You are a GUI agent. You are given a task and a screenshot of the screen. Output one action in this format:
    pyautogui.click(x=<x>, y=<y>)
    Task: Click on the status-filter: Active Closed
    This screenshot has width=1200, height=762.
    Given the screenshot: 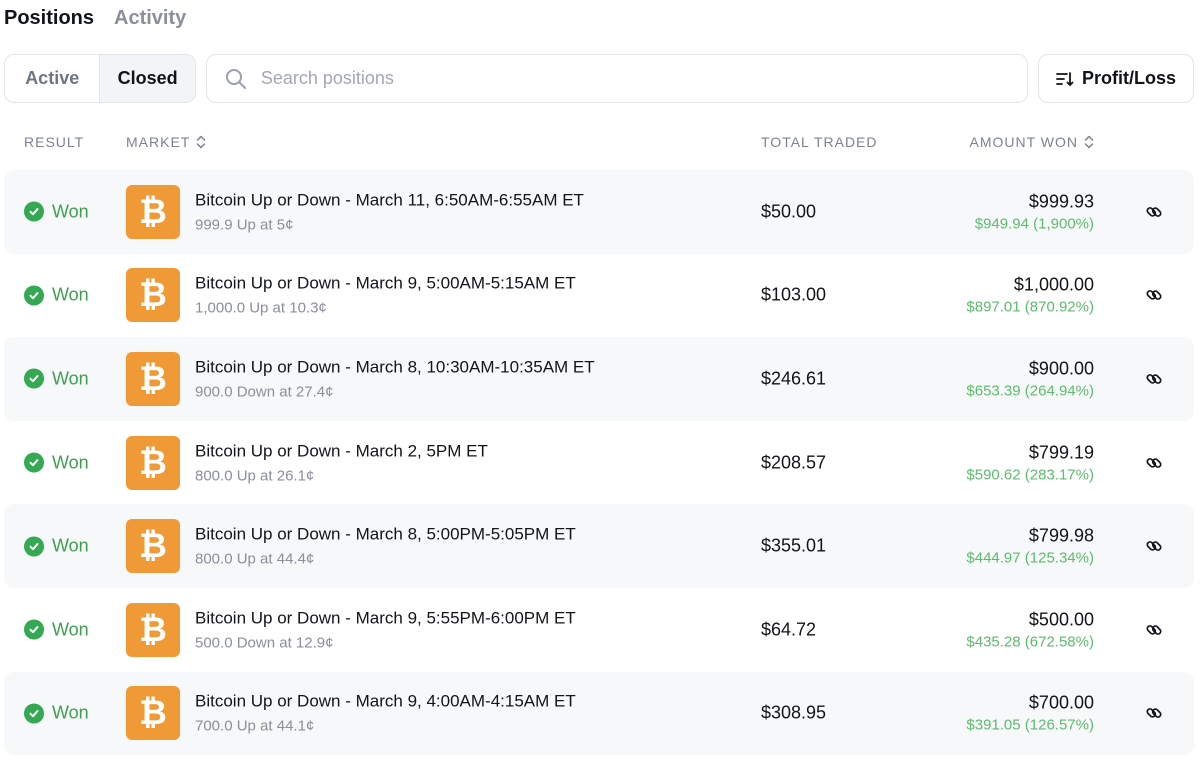 What is the action you would take?
    pyautogui.click(x=100, y=78)
    